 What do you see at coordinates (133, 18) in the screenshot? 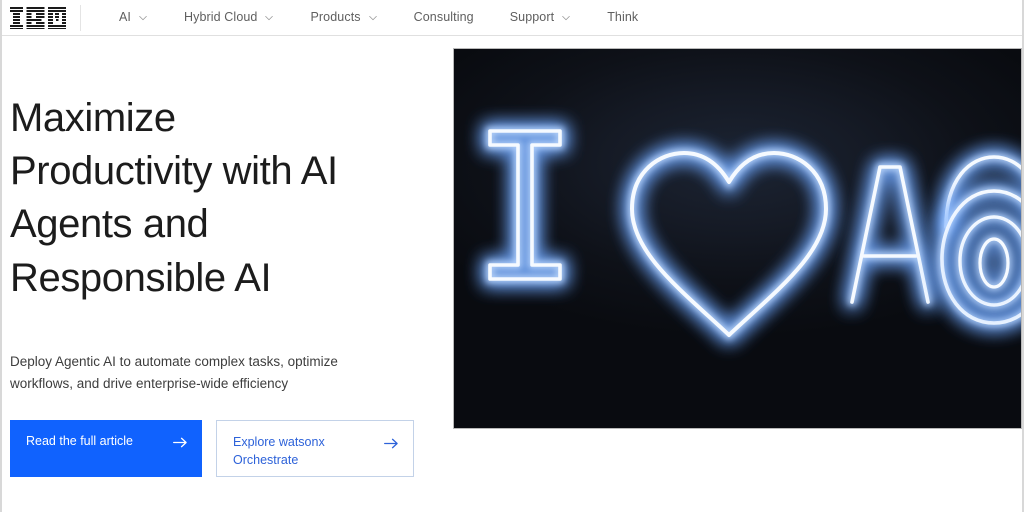
I see `nav-item-ai: AI` at bounding box center [133, 18].